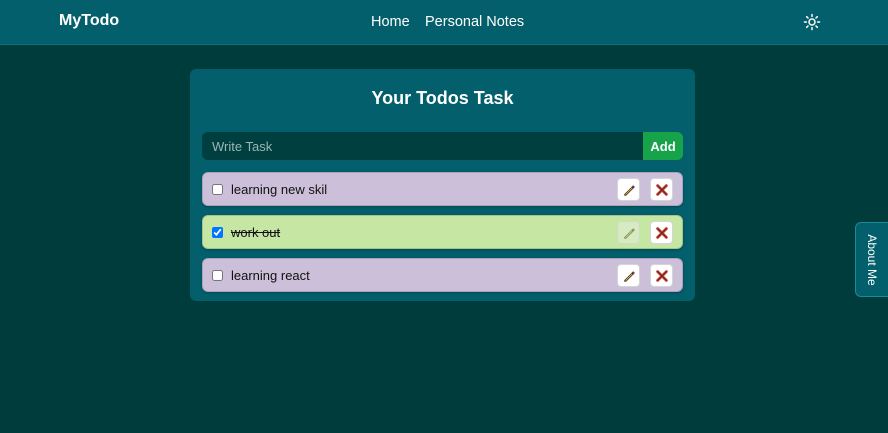 The height and width of the screenshot is (433, 888). Describe the element at coordinates (663, 146) in the screenshot. I see `add-task-button: Add` at that location.